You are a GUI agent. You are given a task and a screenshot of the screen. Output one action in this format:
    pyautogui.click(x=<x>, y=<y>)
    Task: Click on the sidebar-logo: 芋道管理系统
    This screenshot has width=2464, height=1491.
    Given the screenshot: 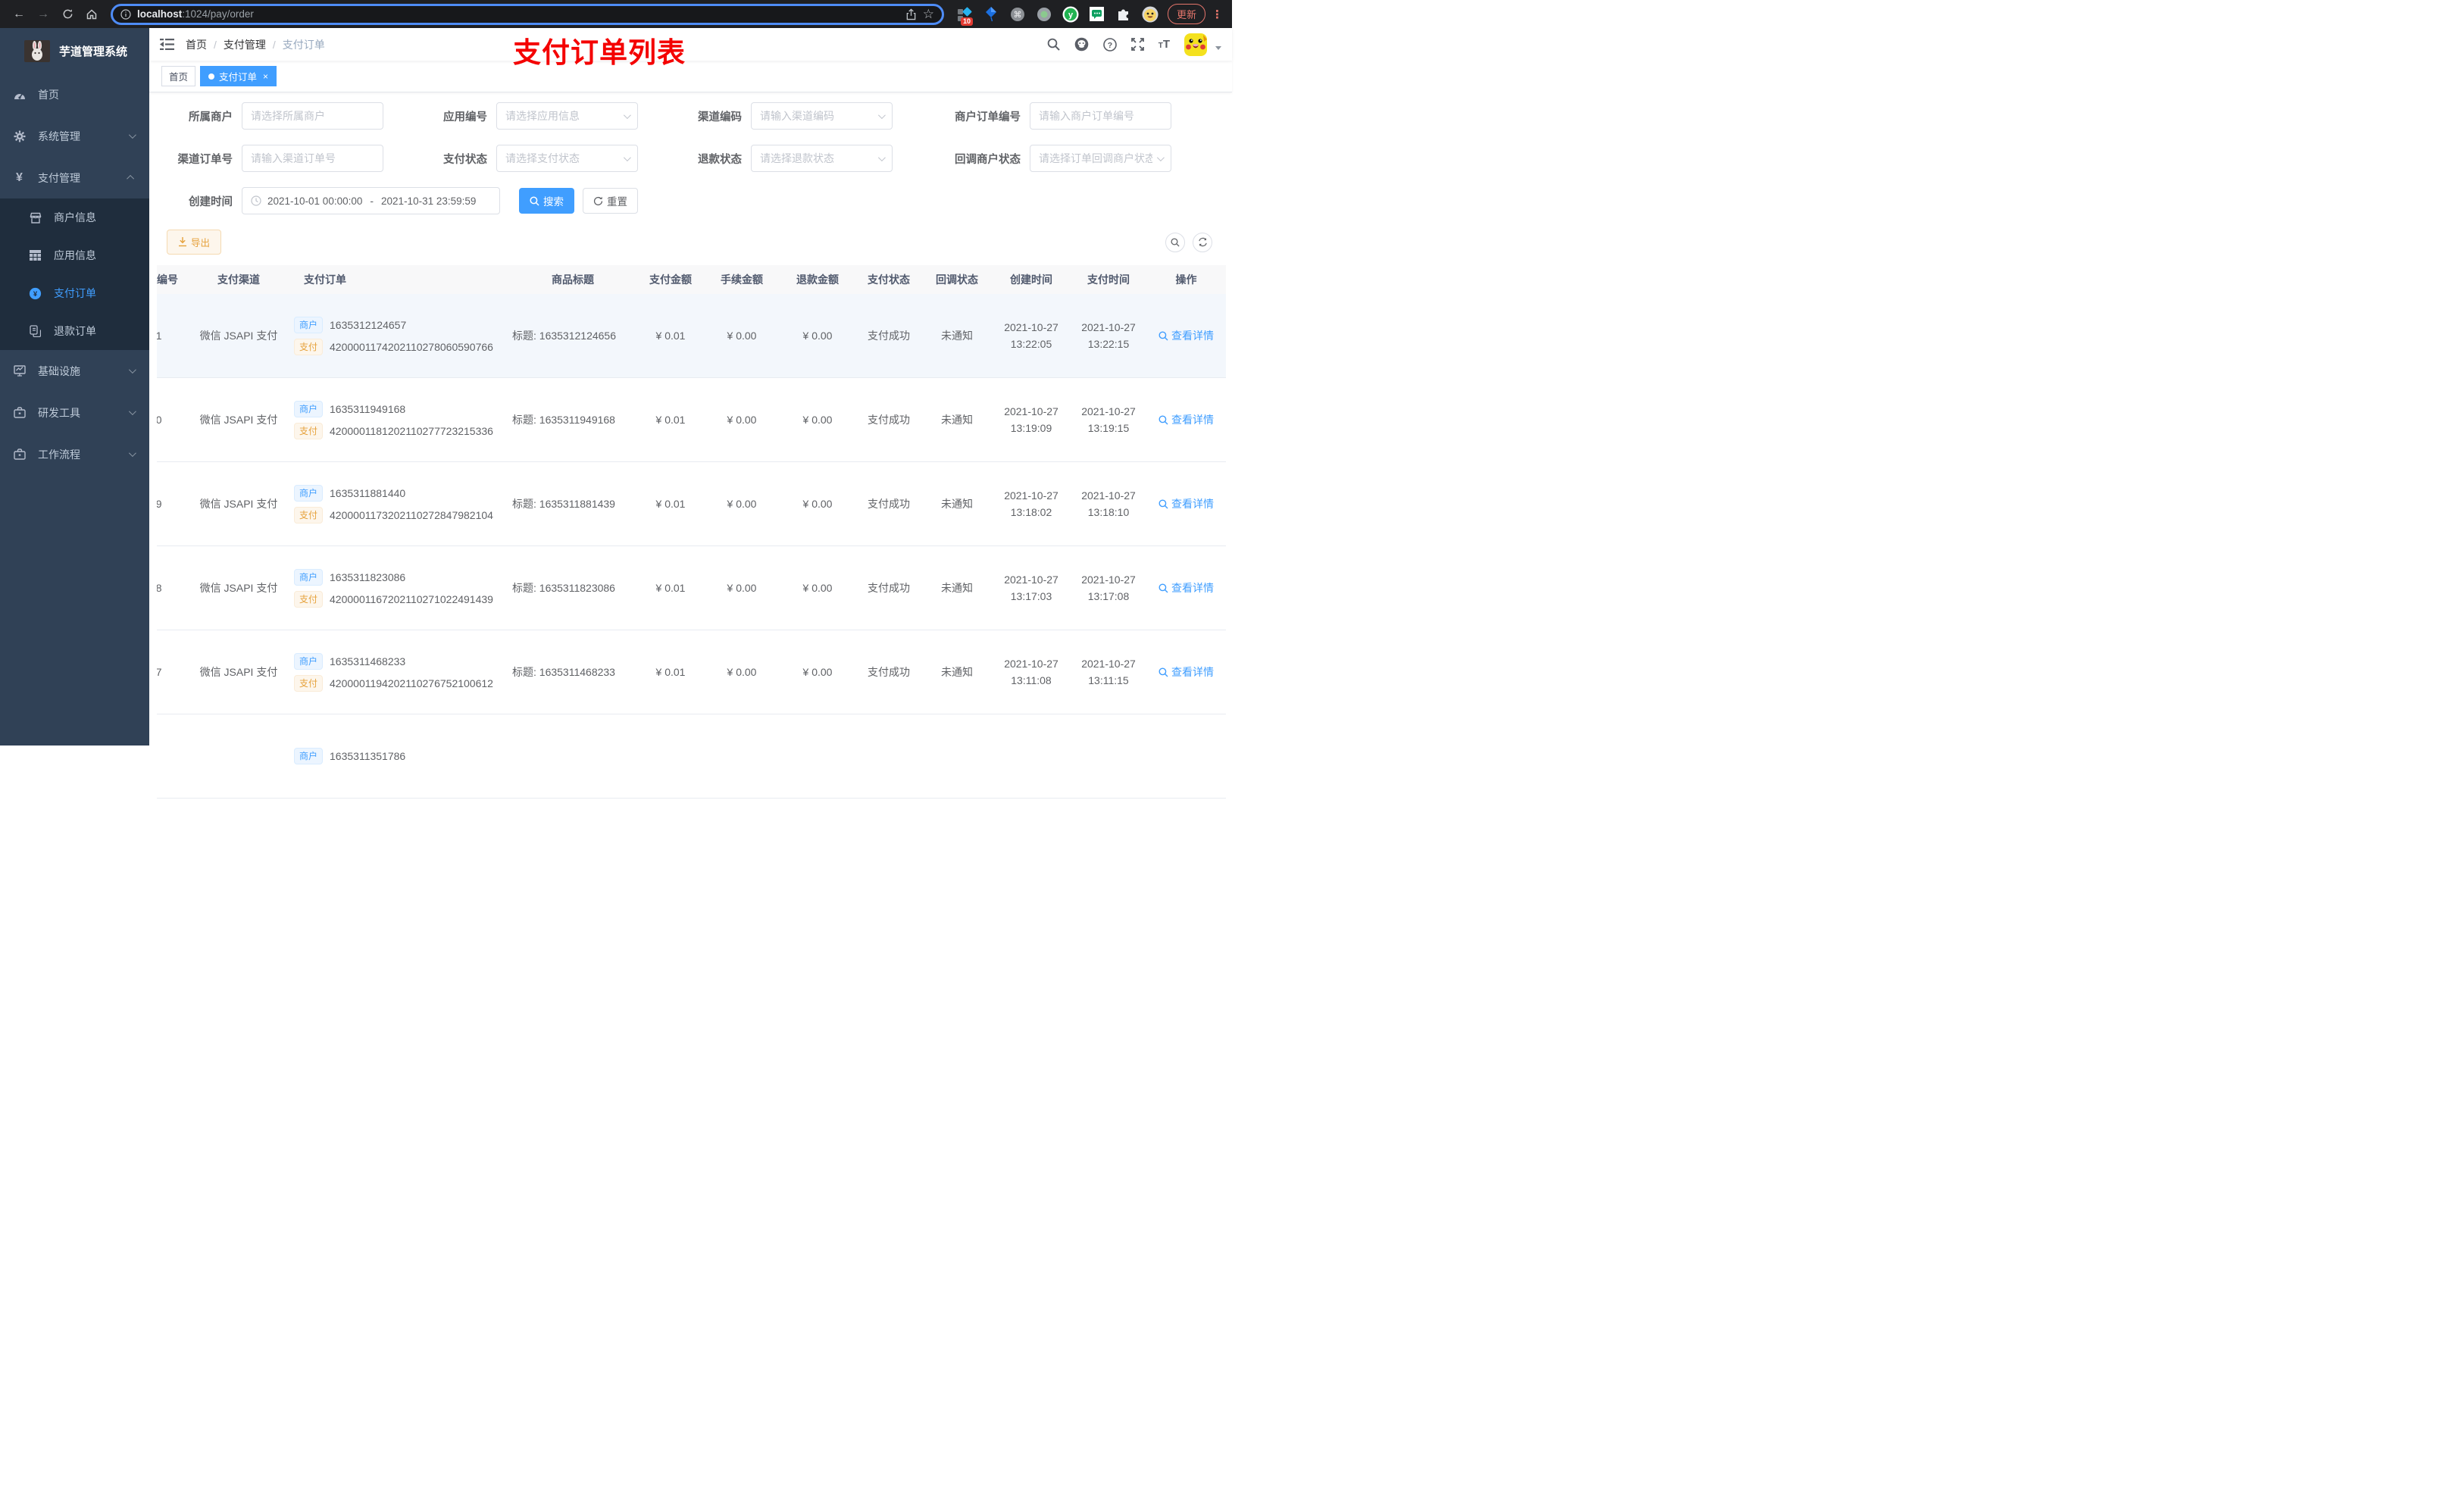 What is the action you would take?
    pyautogui.click(x=74, y=50)
    